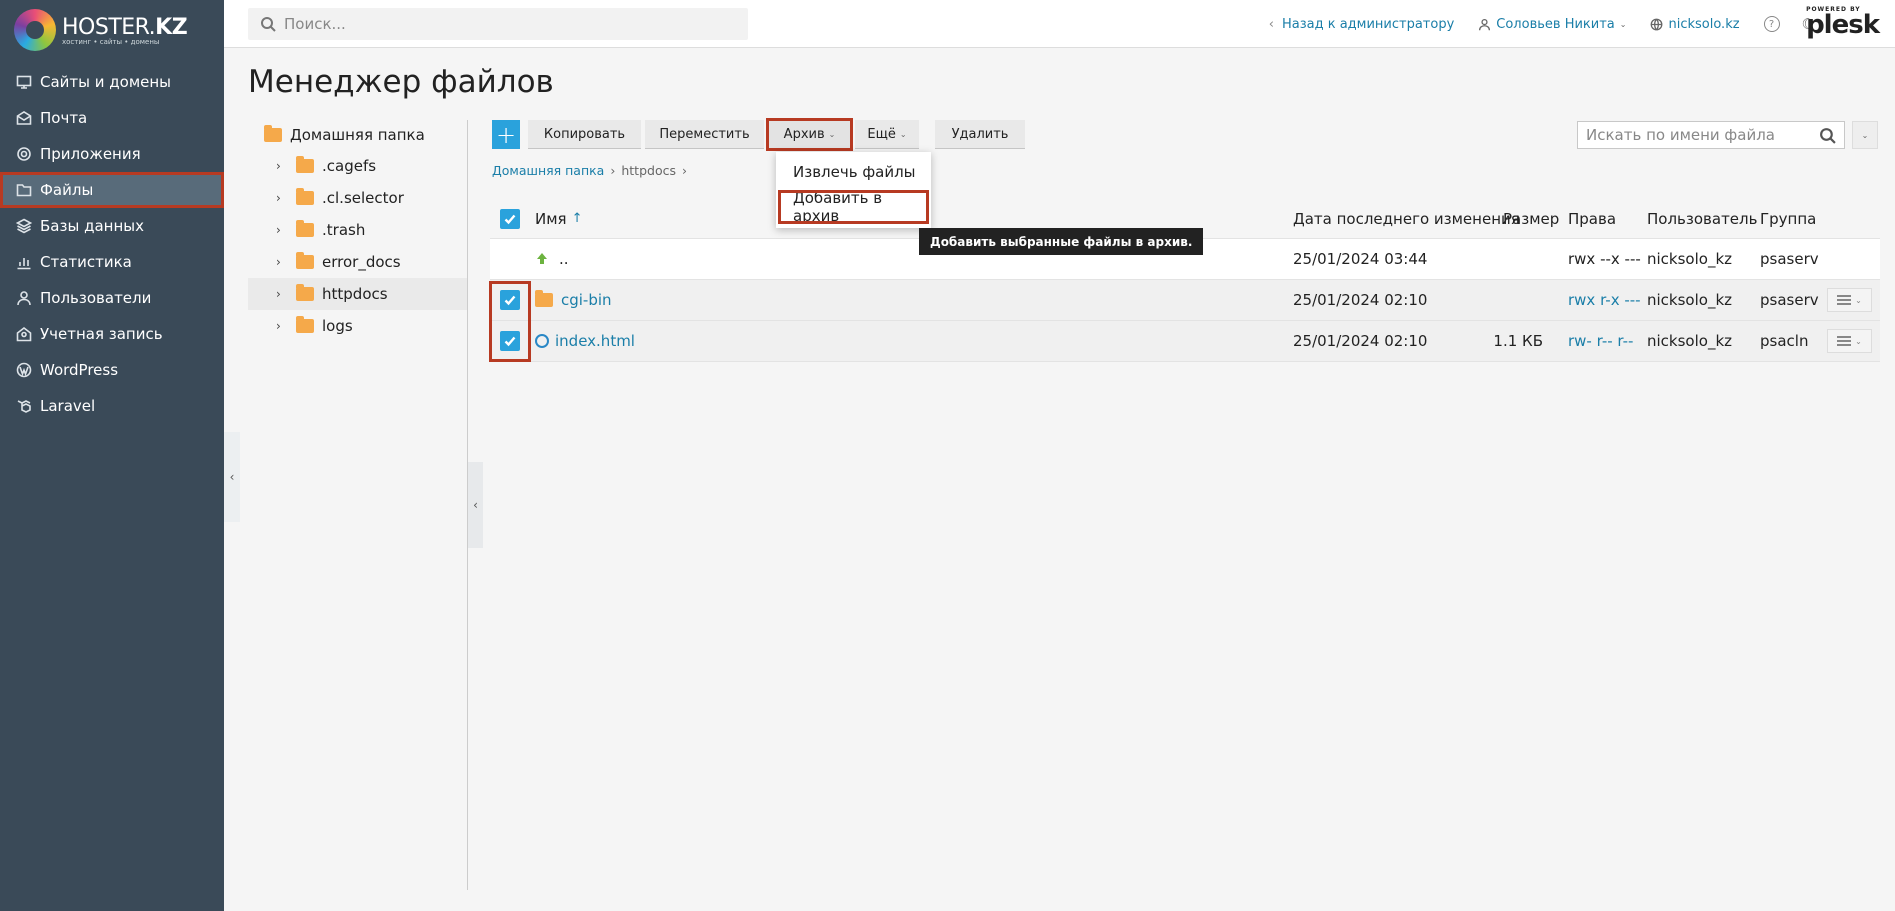 The height and width of the screenshot is (911, 1895). Describe the element at coordinates (506, 134) in the screenshot. I see `create-button: +` at that location.